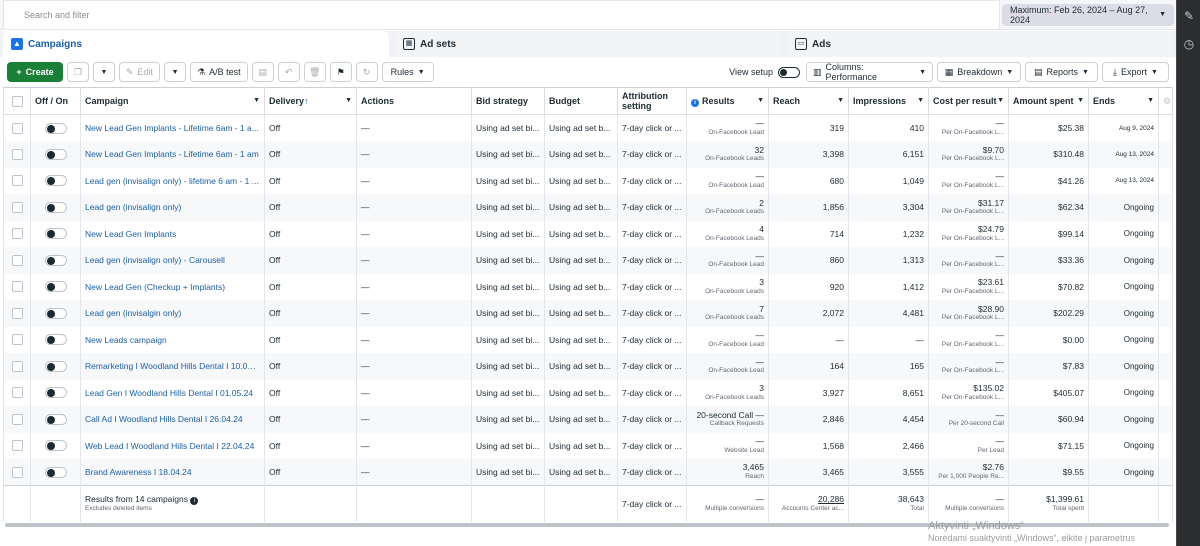 This screenshot has height=546, width=1200. Describe the element at coordinates (314, 72) in the screenshot. I see `delete-button: 🗑` at that location.